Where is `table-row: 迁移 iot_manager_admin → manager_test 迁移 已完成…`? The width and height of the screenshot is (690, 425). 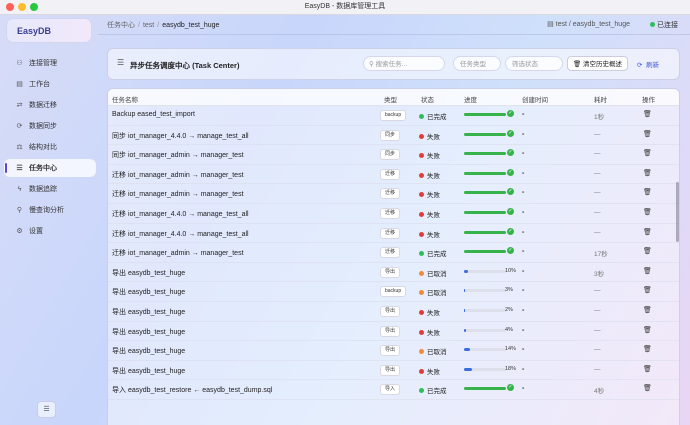 table-row: 迁移 iot_manager_admin → manager_test 迁移 已完成… is located at coordinates (393, 252).